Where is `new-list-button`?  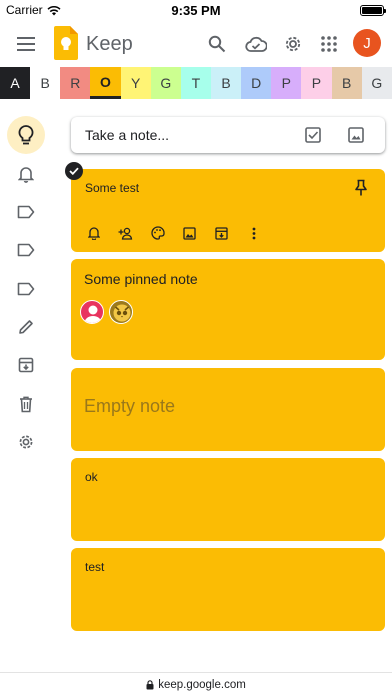
new-list-button is located at coordinates (313, 135).